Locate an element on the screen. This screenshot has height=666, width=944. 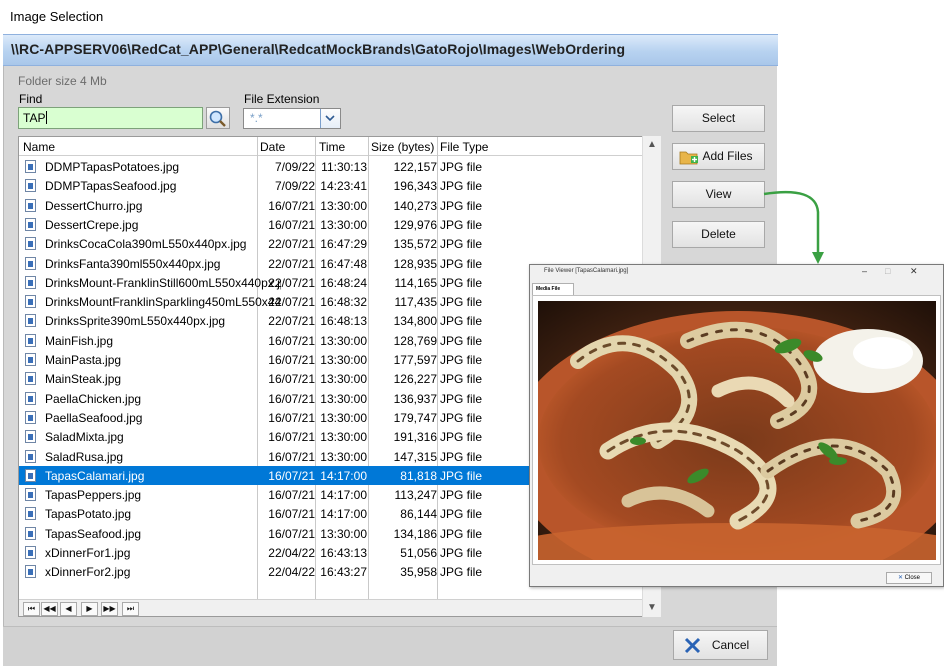
last-page-button: ⏭ is located at coordinates (130, 609).